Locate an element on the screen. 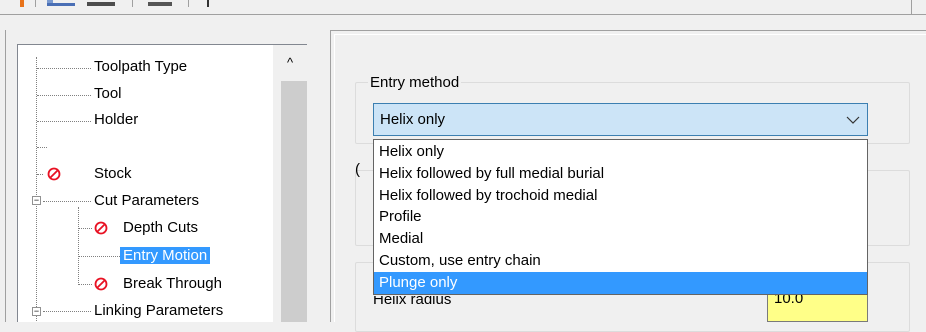 Image resolution: width=926 pixels, height=332 pixels. pin-icon is located at coordinates (208, 3).